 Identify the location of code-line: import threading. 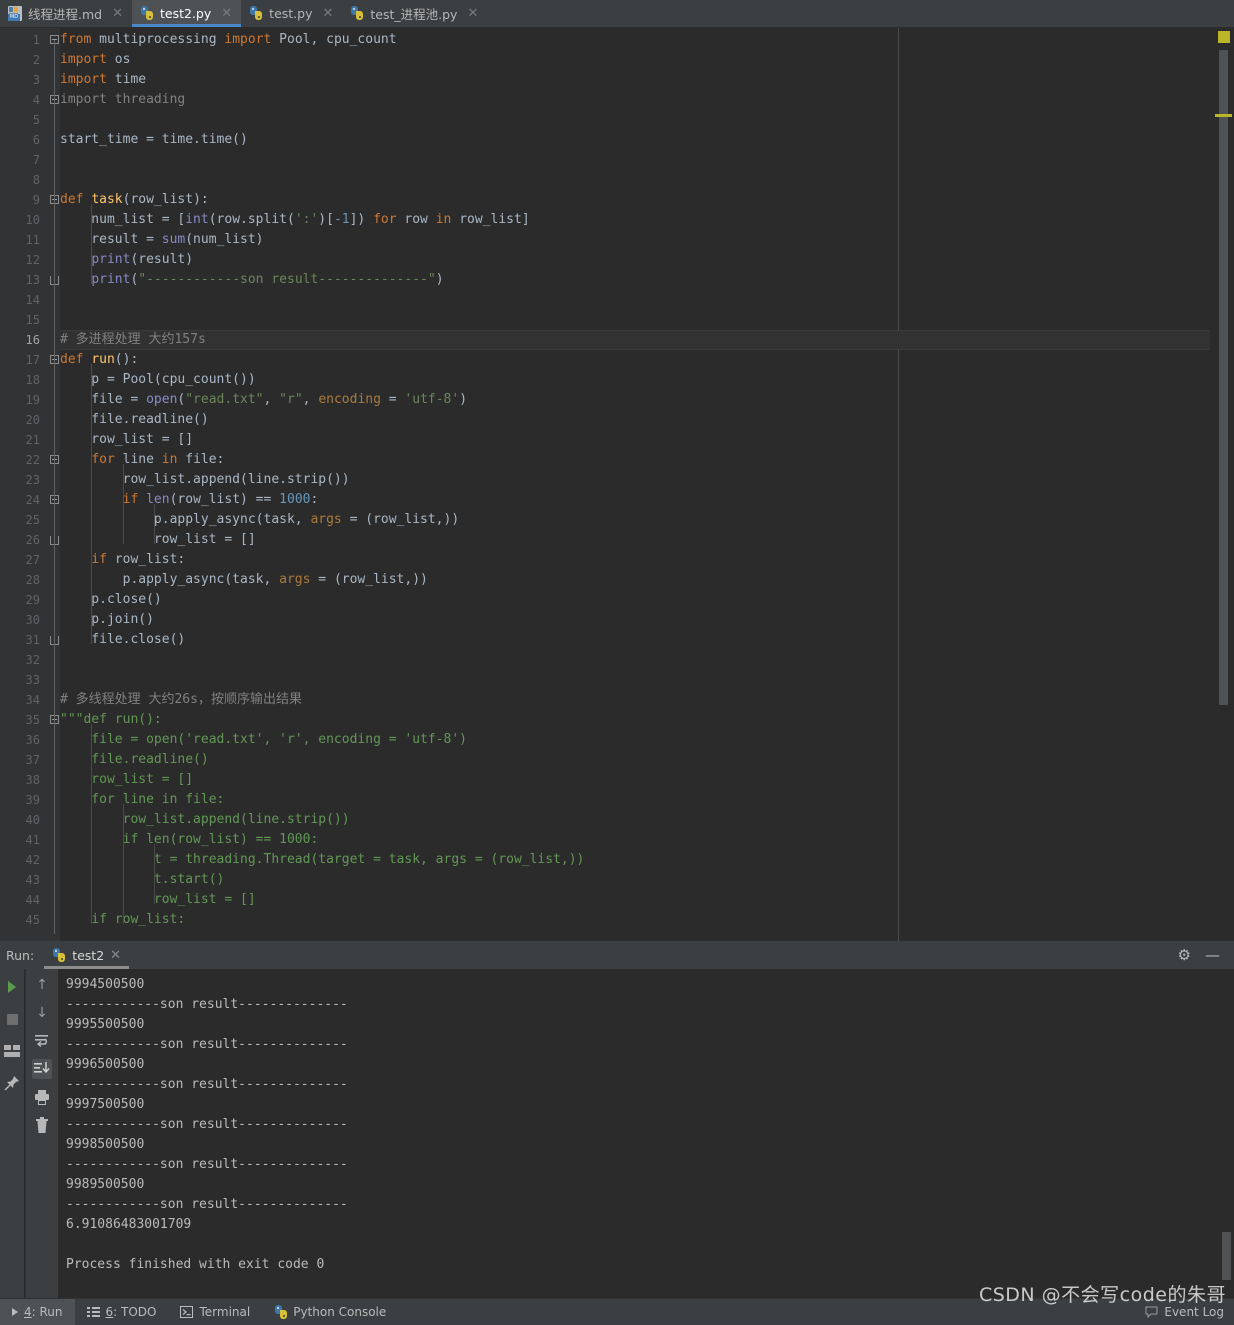
(647, 100).